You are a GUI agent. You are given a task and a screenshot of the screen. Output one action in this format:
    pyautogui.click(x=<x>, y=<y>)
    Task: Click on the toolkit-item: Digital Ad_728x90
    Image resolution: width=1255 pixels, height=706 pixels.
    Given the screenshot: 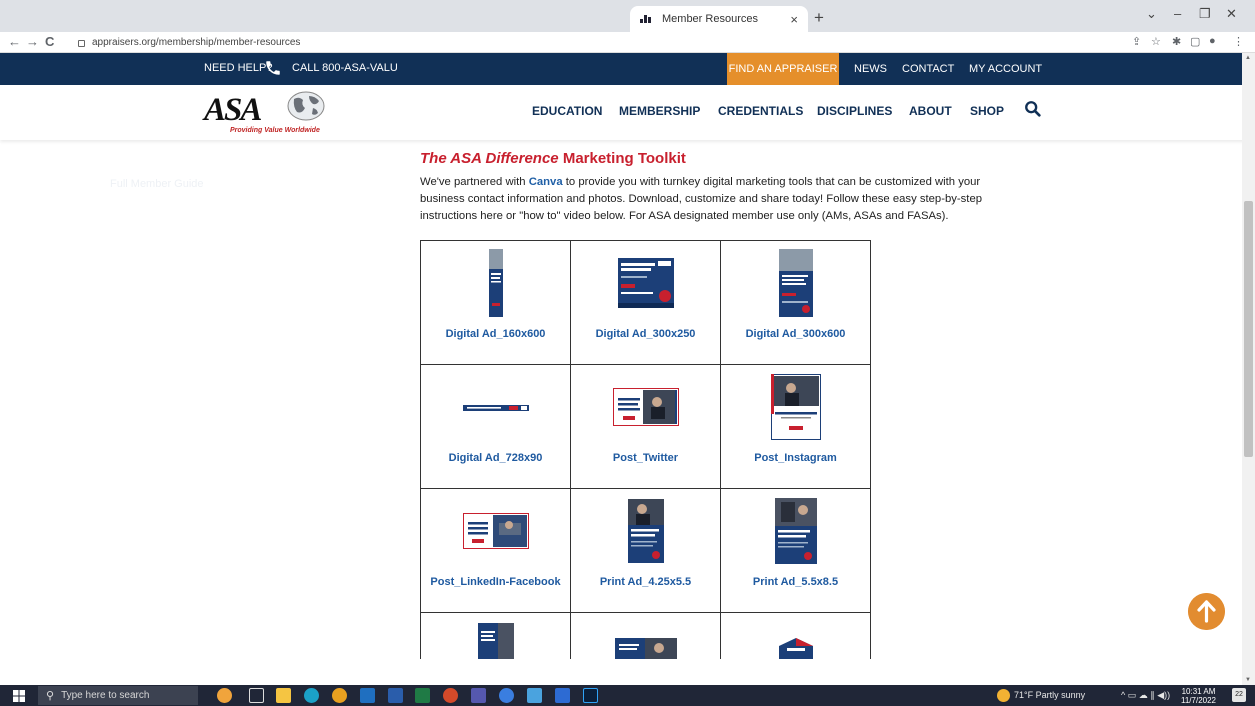 What is the action you would take?
    pyautogui.click(x=496, y=427)
    